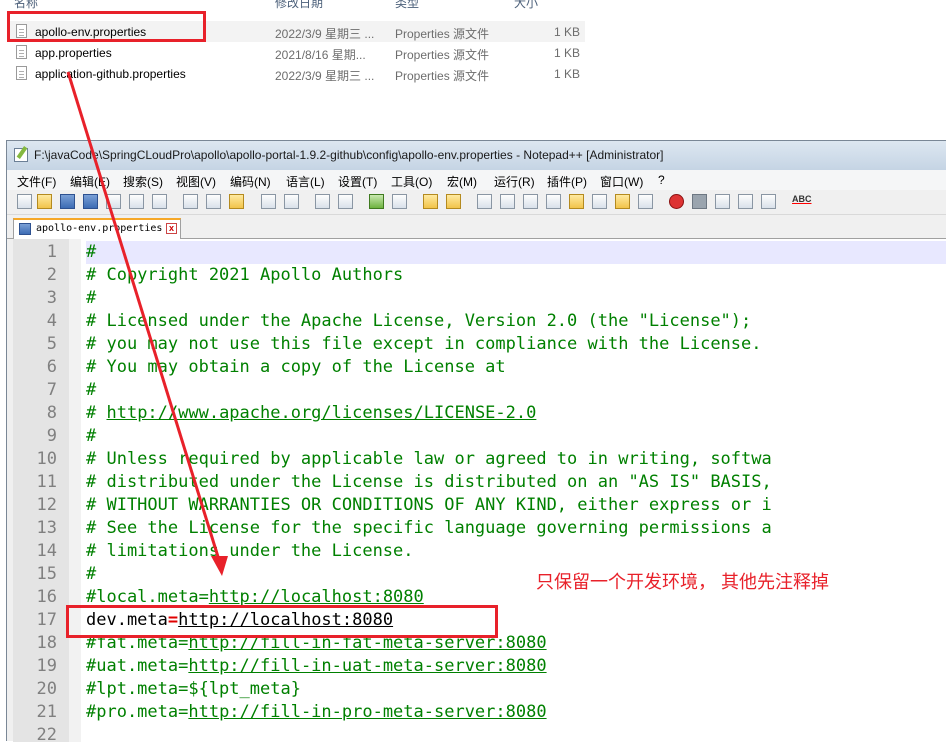  I want to click on annotation-arrow, so click(147, 323).